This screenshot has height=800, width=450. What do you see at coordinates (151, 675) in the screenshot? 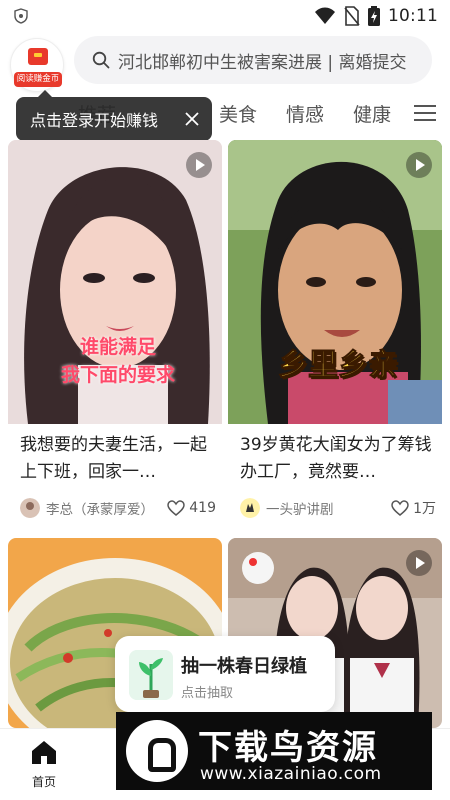
I see `plant-icon` at bounding box center [151, 675].